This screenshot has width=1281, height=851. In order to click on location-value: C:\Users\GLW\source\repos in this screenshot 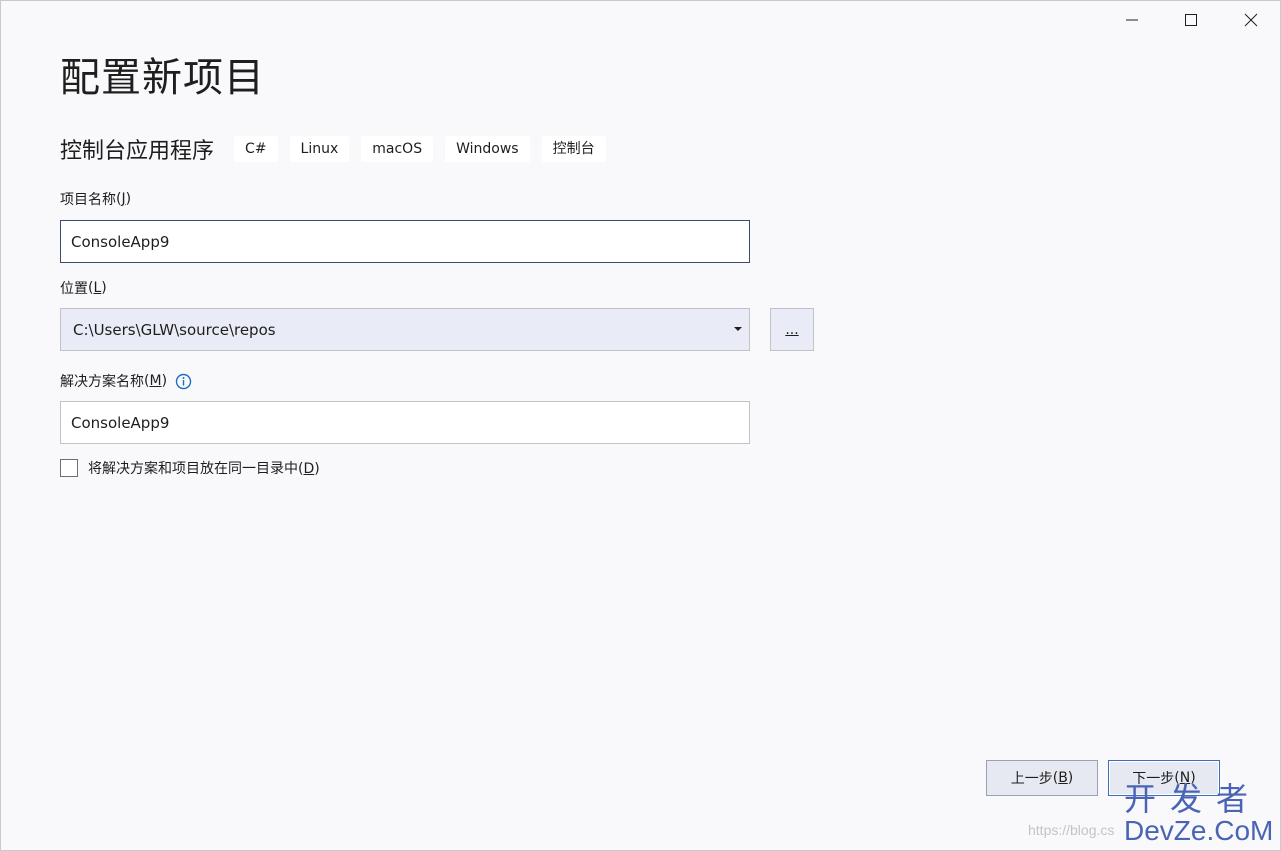, I will do `click(174, 329)`.